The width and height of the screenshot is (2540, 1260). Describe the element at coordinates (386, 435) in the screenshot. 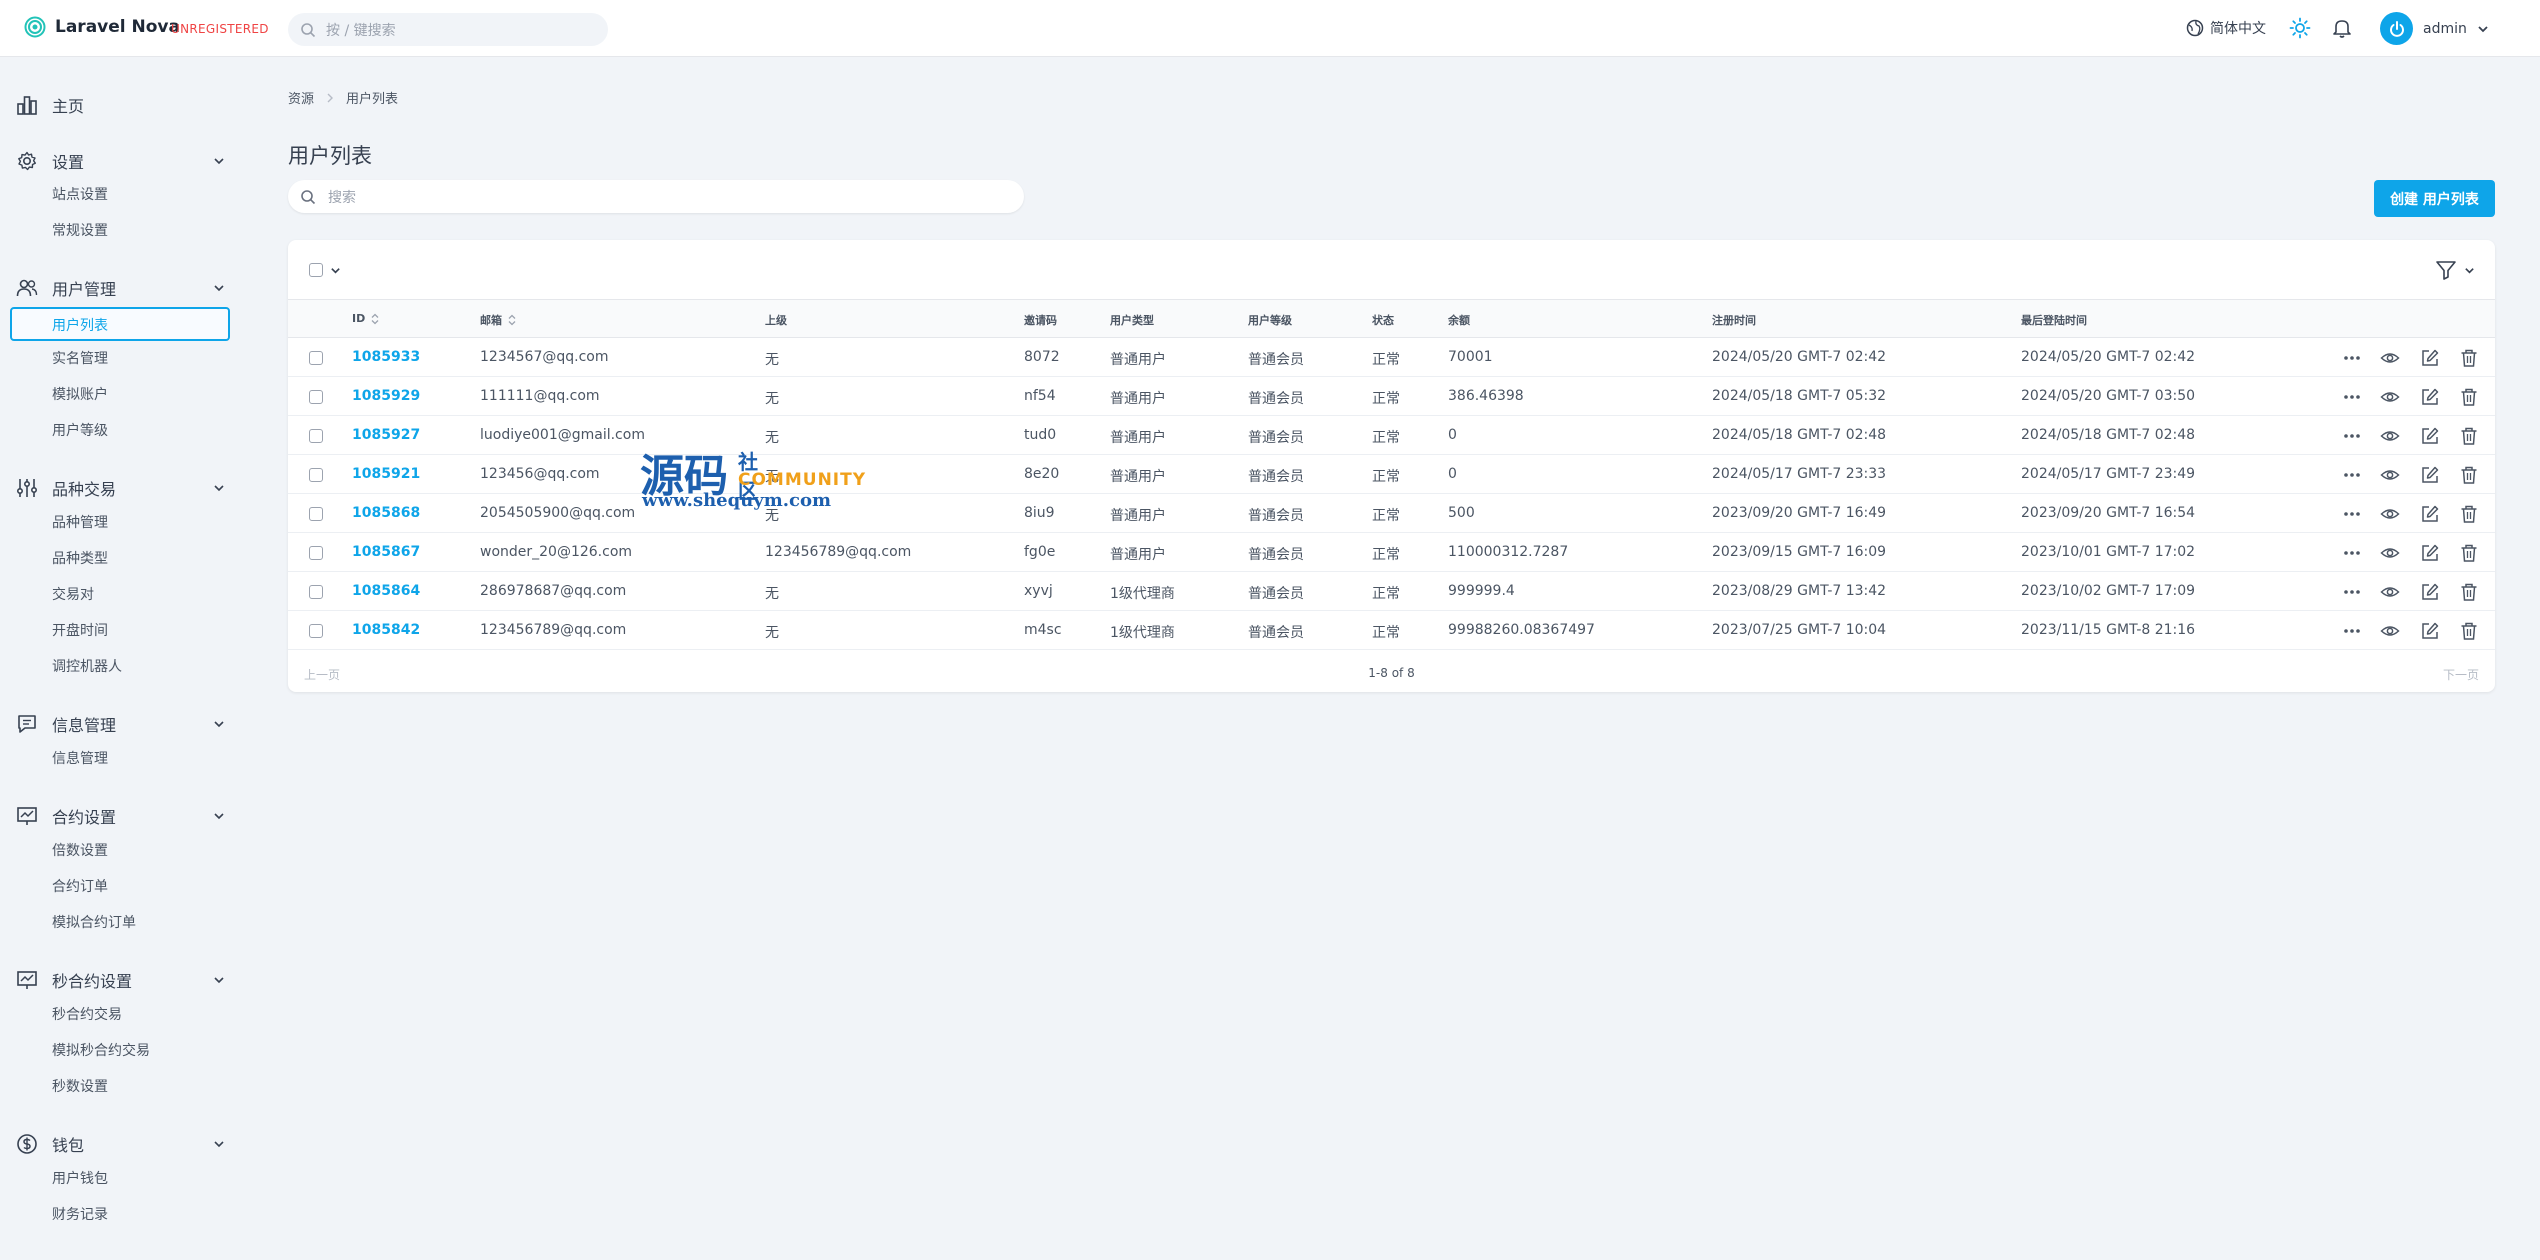

I see `cell-id: 1085927` at that location.